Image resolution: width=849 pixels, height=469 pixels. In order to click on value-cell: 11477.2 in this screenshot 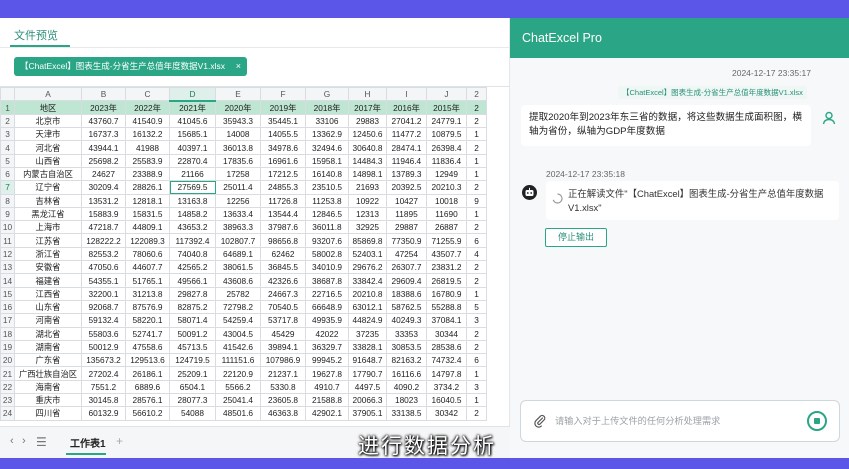, I will do `click(406, 134)`.